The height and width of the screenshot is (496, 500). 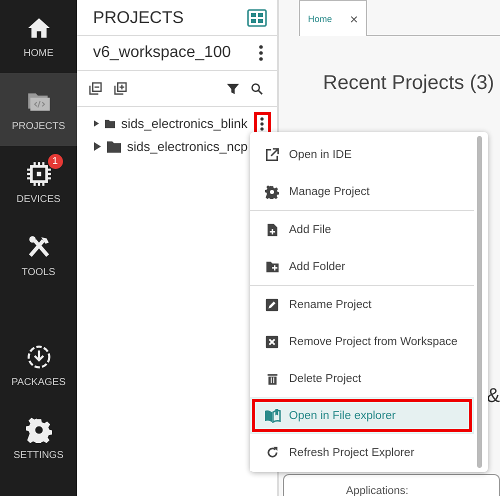 I want to click on tree-item: sids_electronics_blink, so click(x=184, y=123).